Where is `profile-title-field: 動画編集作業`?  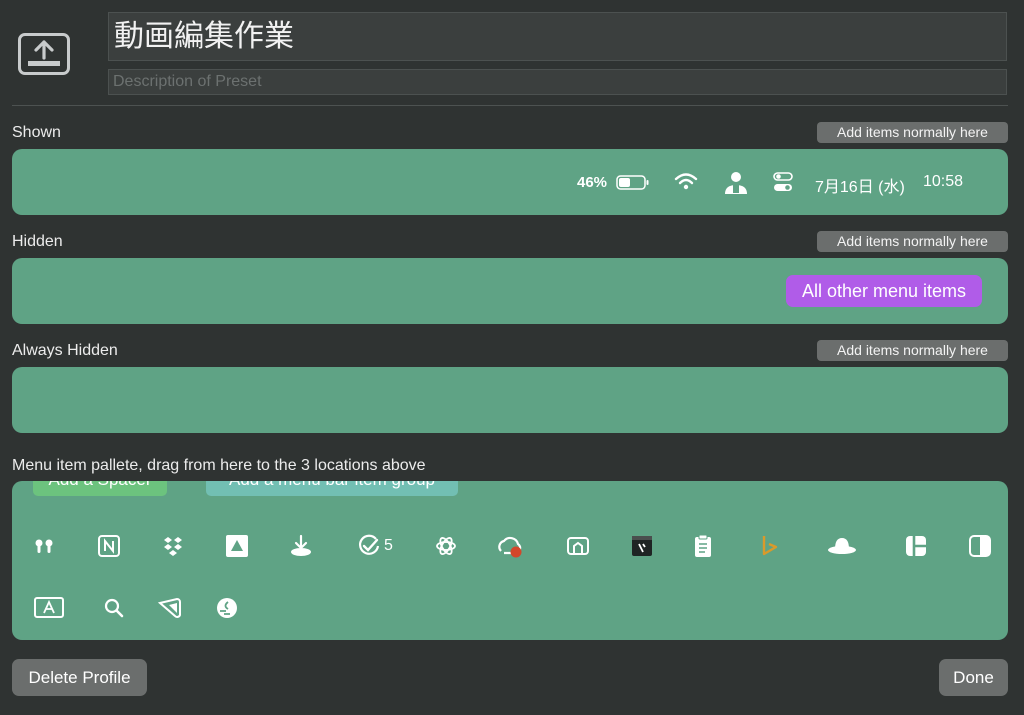
profile-title-field: 動画編集作業 is located at coordinates (557, 36).